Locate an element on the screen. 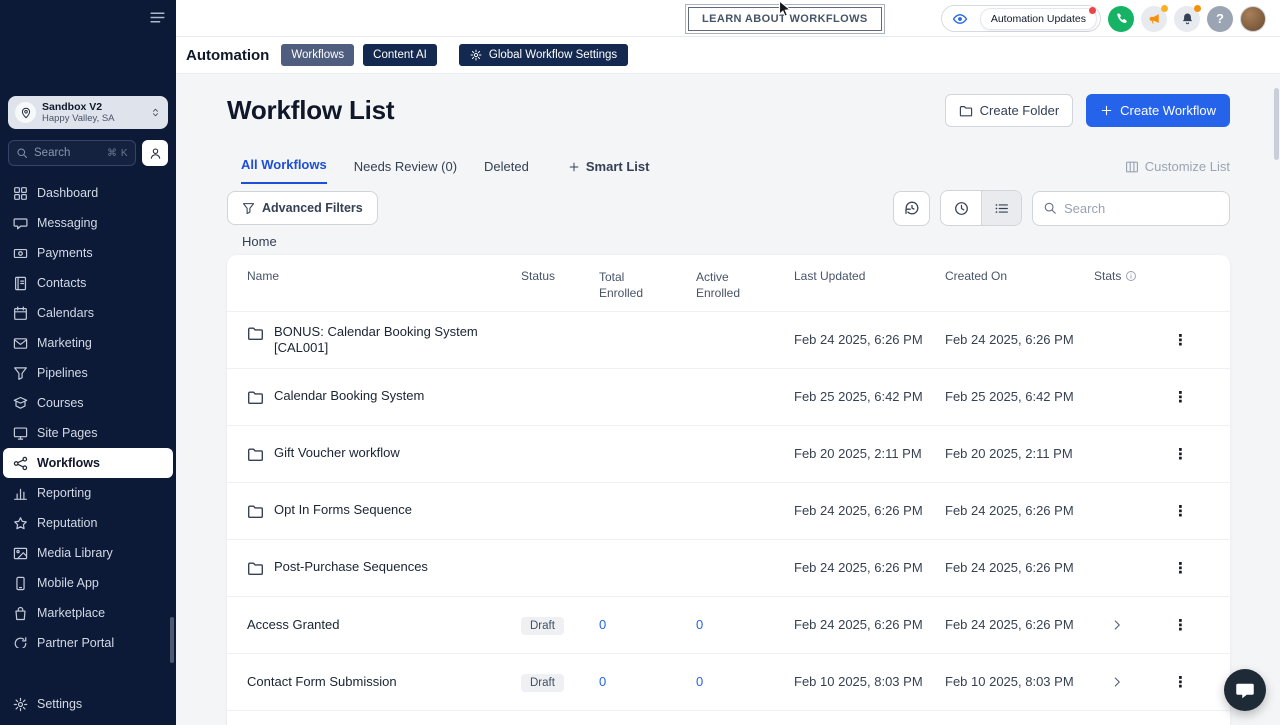 The height and width of the screenshot is (725, 1280). sidebar-item-pipelines: Pipelines is located at coordinates (88, 373).